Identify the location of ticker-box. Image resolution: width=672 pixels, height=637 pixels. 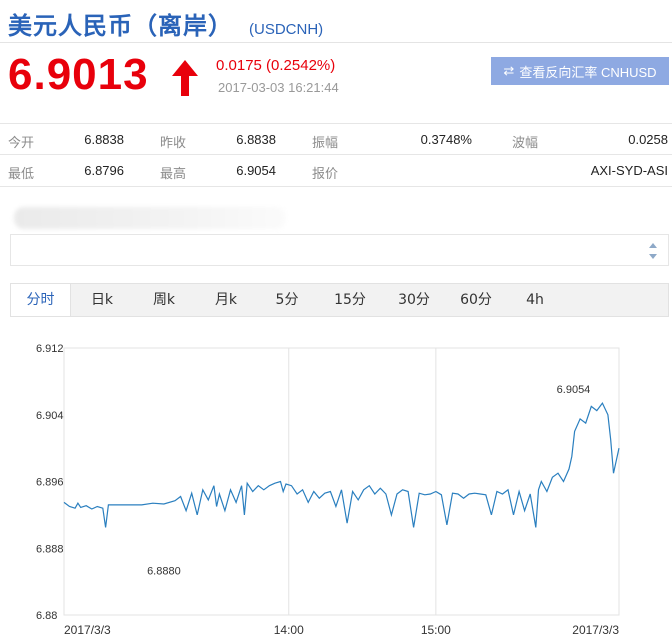
(339, 250).